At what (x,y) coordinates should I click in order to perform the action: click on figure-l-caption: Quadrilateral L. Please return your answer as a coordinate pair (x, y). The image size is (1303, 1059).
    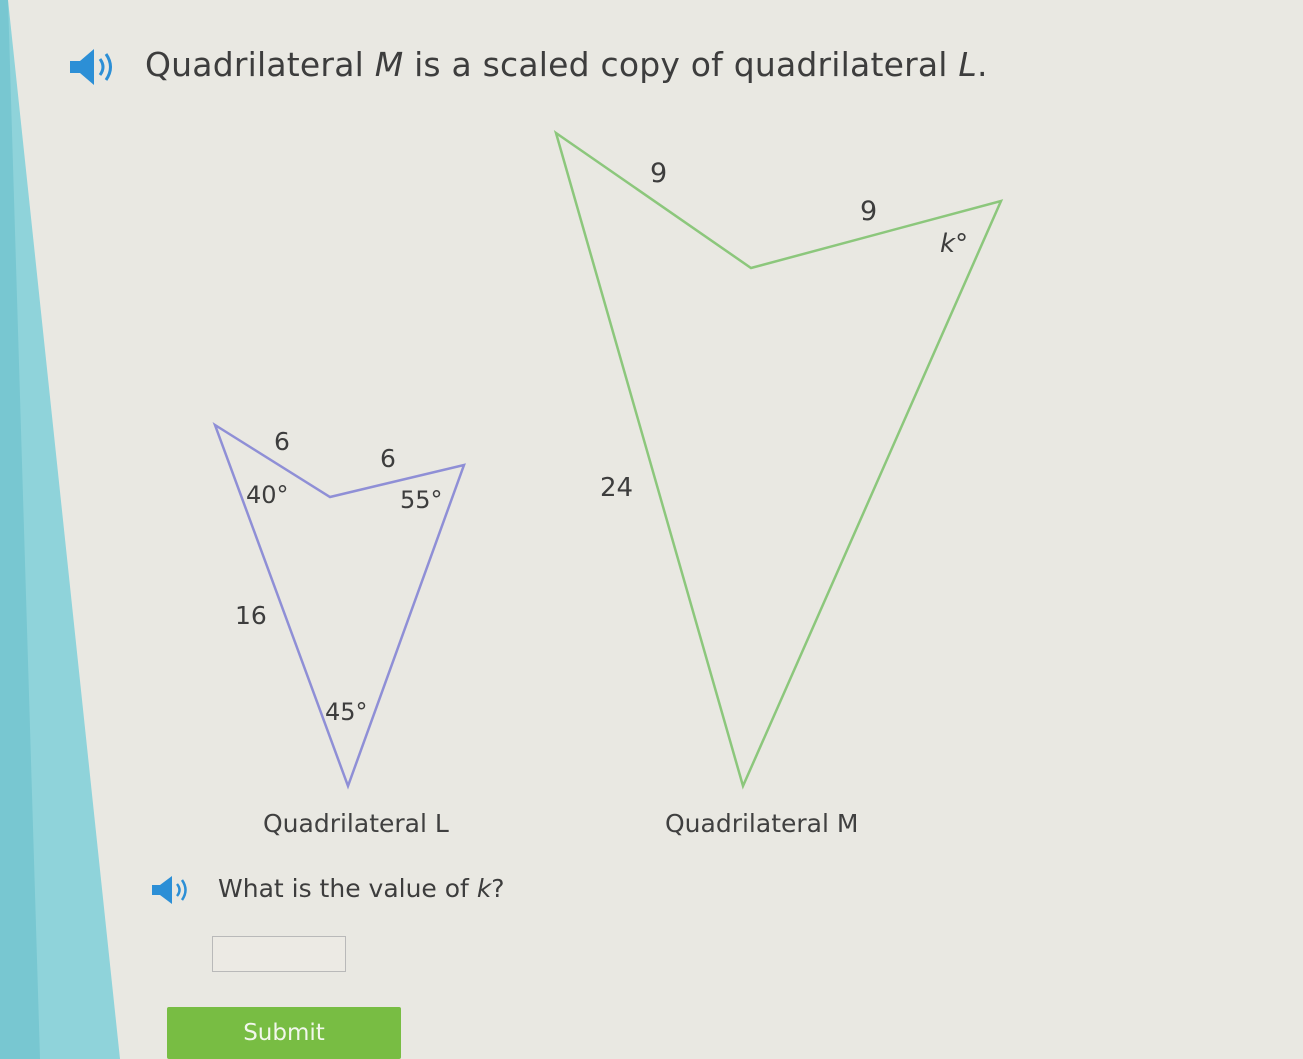
    Looking at the image, I should click on (356, 823).